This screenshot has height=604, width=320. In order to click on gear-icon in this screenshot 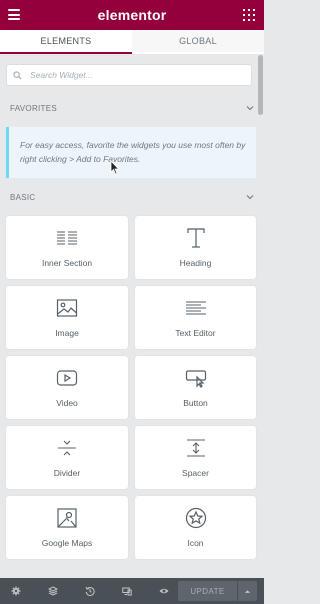, I will do `click(16, 591)`.